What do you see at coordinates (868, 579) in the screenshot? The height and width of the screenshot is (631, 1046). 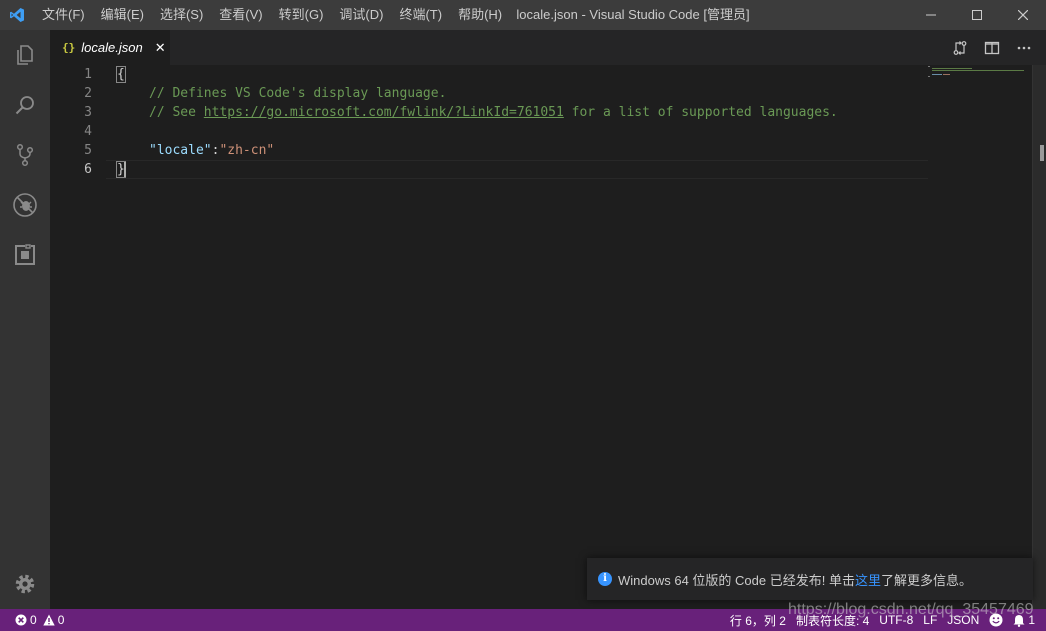 I see `notification-link: 这里` at bounding box center [868, 579].